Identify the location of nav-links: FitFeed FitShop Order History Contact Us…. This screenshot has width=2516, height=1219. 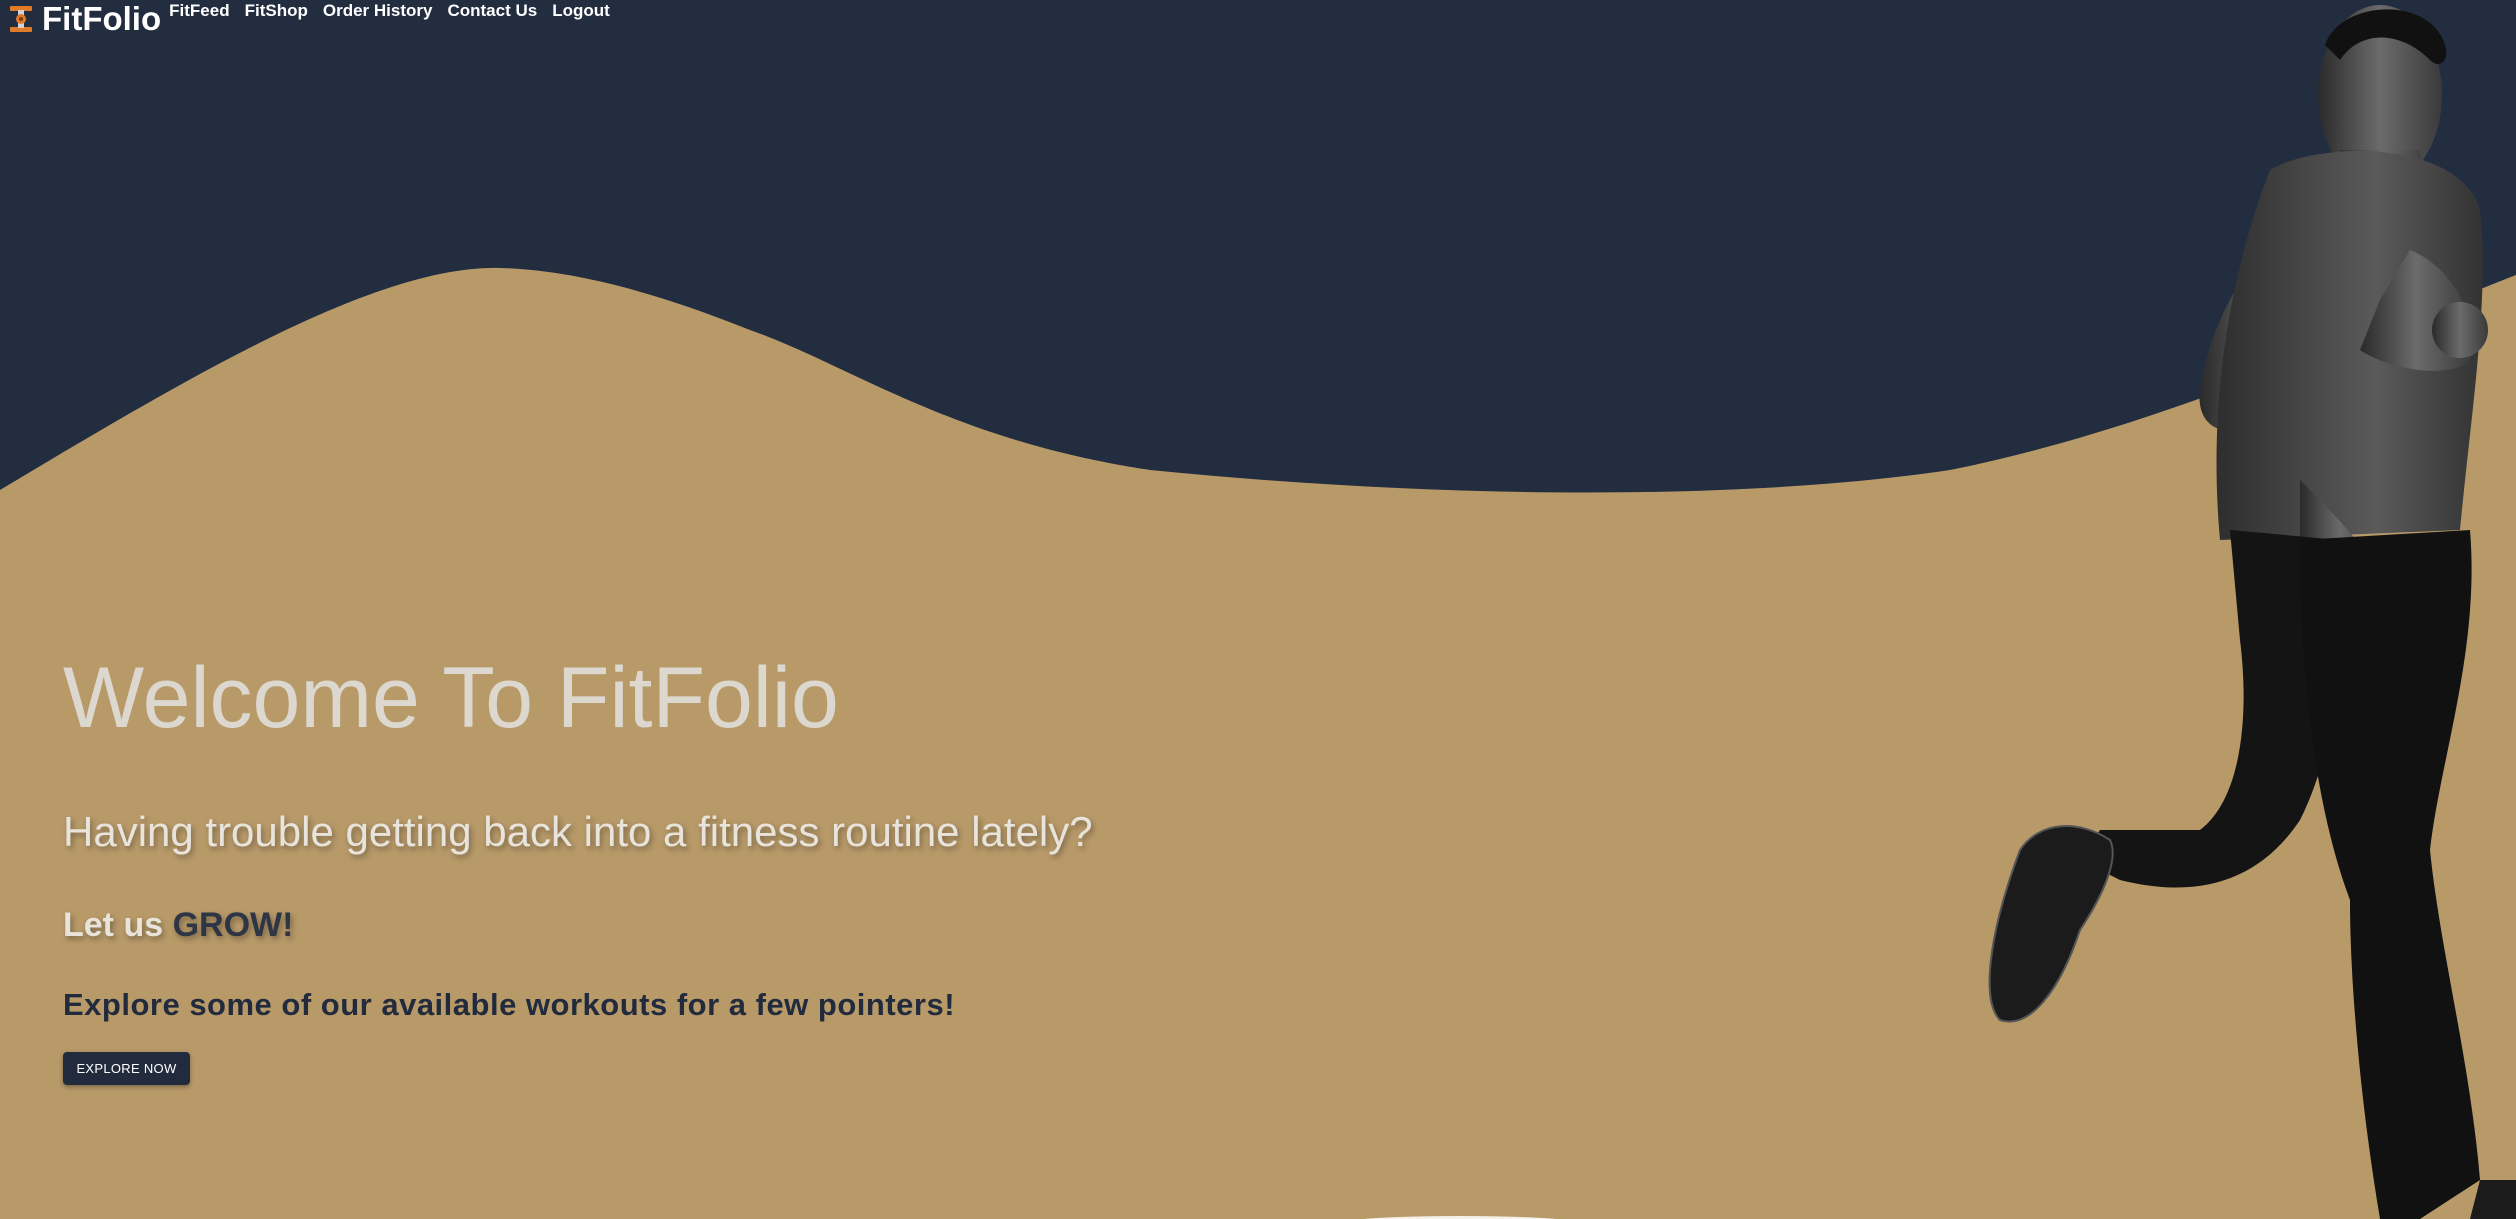
(397, 11).